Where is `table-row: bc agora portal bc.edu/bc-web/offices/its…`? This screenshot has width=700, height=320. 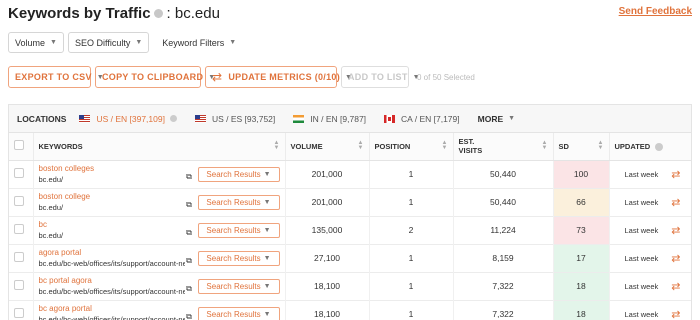 table-row: bc agora portal bc.edu/bc-web/offices/its… is located at coordinates (350, 310).